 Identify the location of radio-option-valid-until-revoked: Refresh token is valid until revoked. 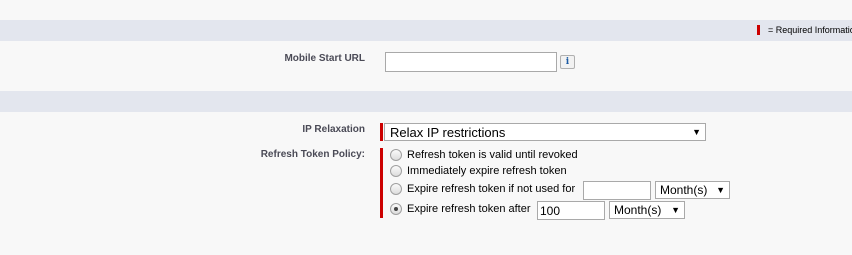
(484, 155).